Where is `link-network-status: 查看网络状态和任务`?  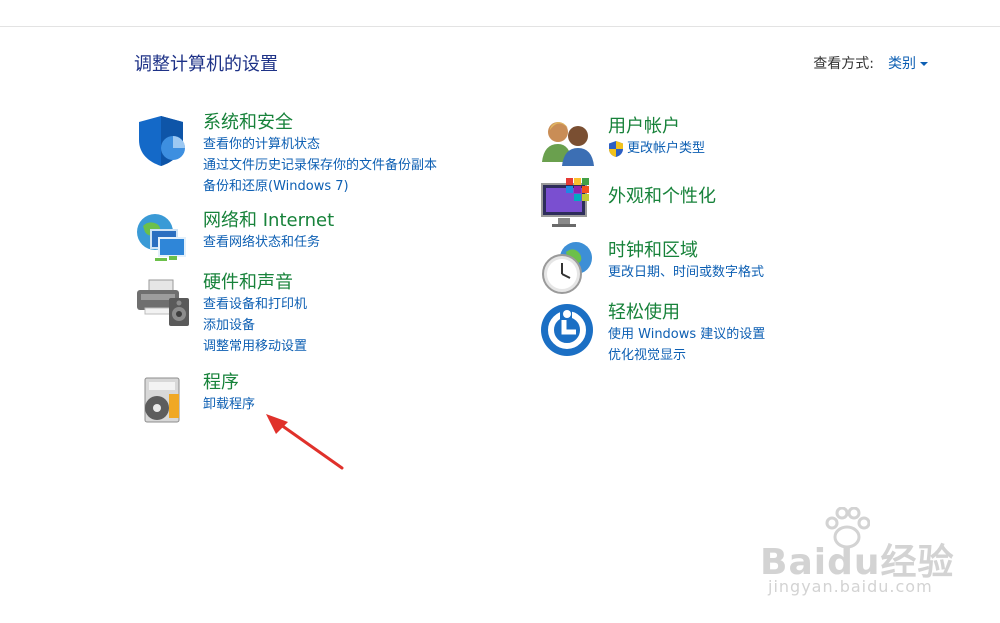 link-network-status: 查看网络状态和任务 is located at coordinates (268, 242).